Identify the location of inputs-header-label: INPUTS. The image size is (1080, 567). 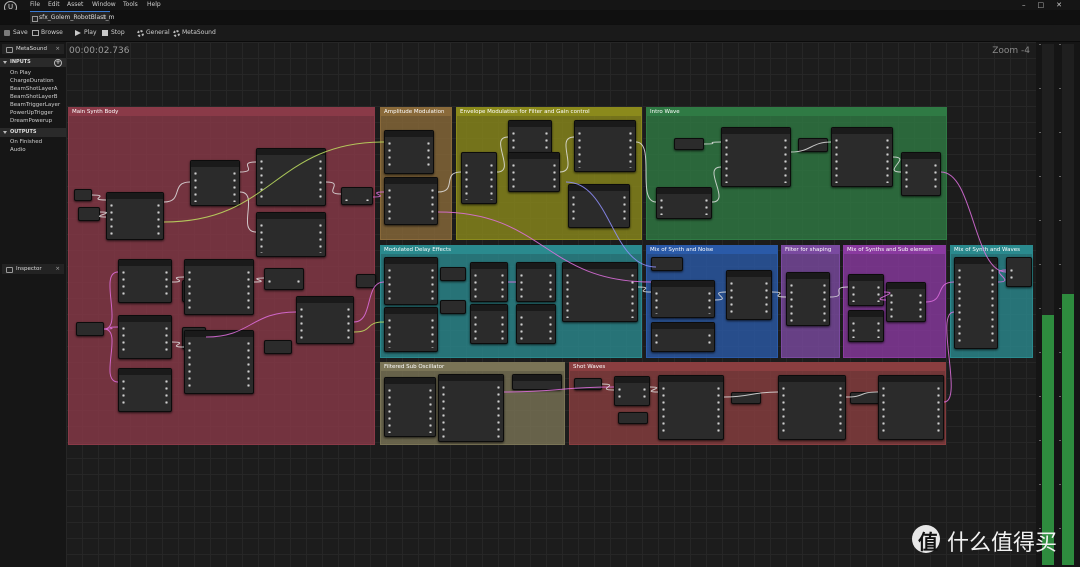
(20, 62).